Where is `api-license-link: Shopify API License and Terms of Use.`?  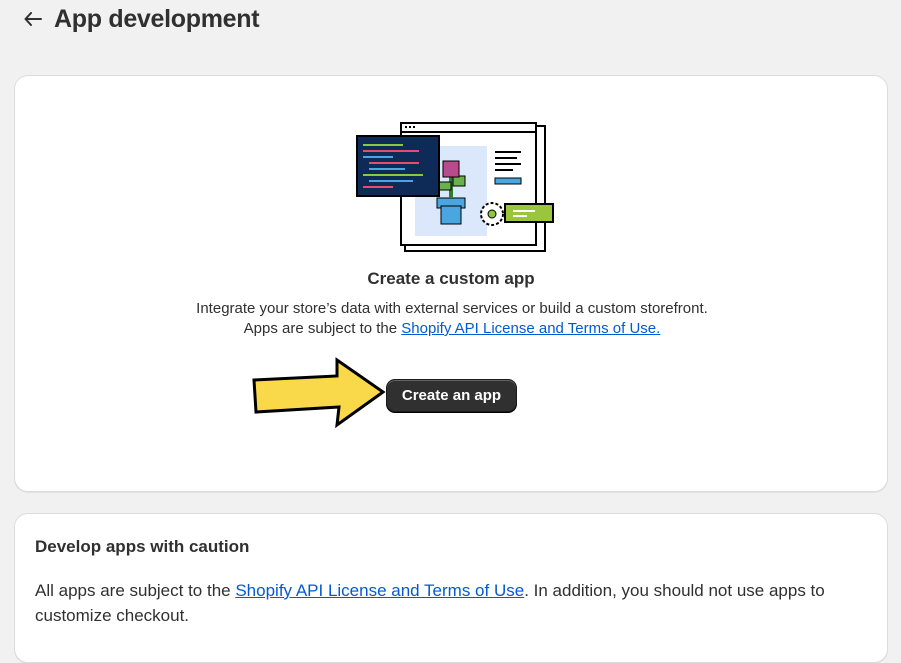 api-license-link: Shopify API License and Terms of Use. is located at coordinates (530, 328).